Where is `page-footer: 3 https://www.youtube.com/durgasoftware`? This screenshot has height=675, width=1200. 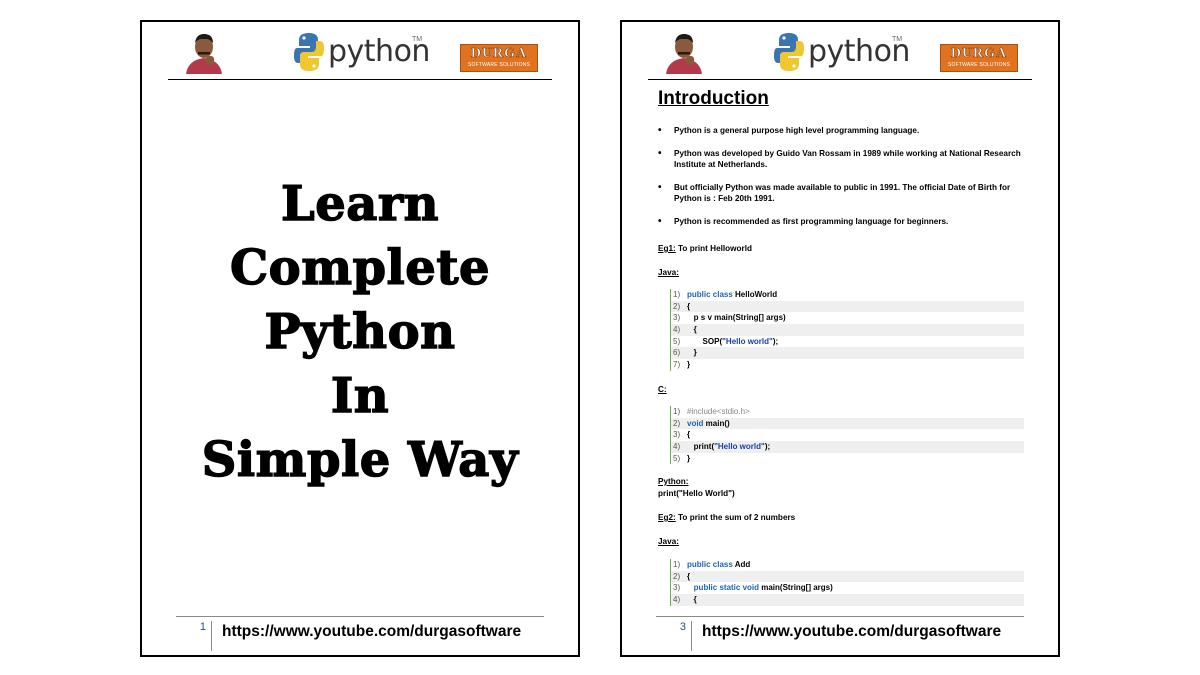 page-footer: 3 https://www.youtube.com/durgasoftware is located at coordinates (840, 634).